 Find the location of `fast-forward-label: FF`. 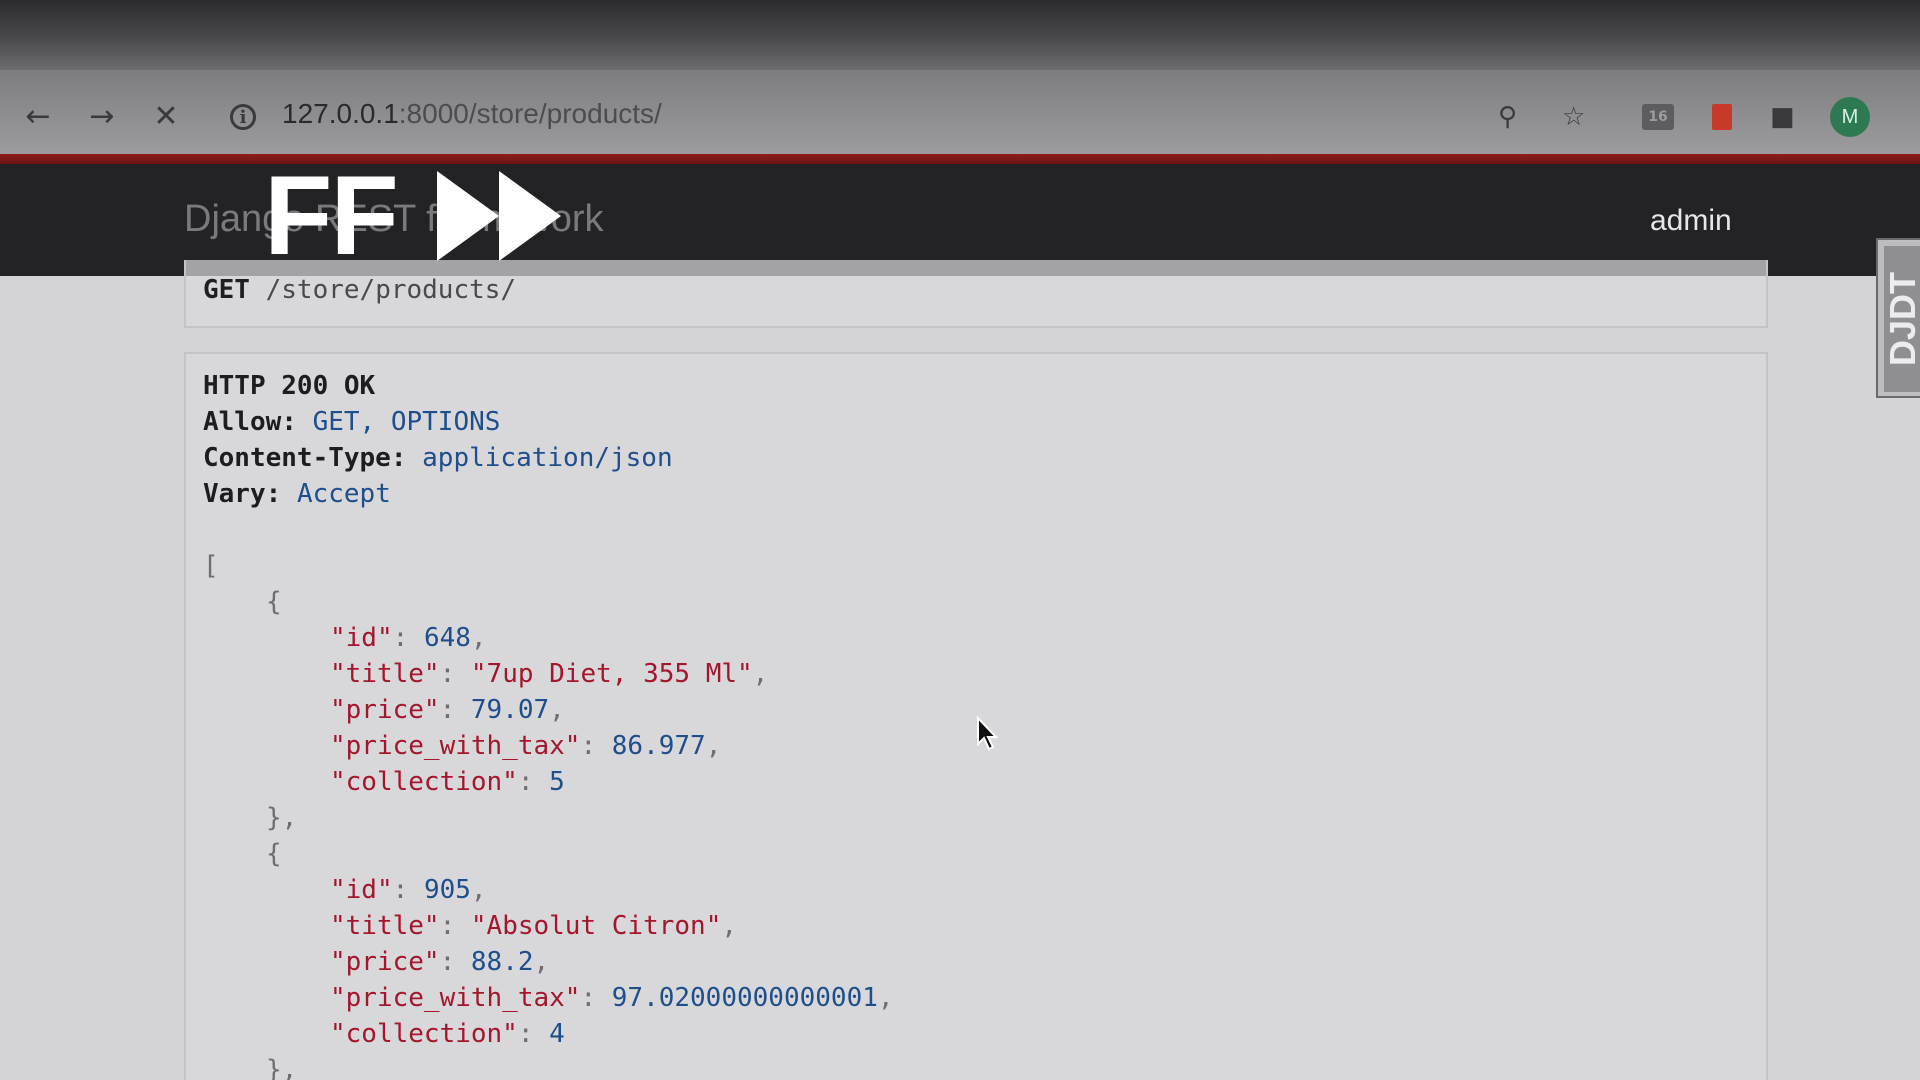

fast-forward-label: FF is located at coordinates (331, 215).